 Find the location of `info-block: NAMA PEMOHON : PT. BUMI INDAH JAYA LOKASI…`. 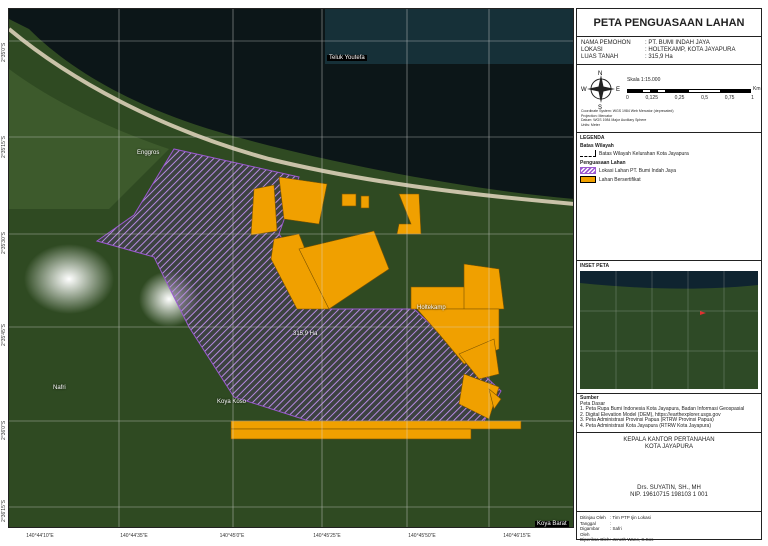

info-block: NAMA PEMOHON : PT. BUMI INDAH JAYA LOKASI… is located at coordinates (669, 51).